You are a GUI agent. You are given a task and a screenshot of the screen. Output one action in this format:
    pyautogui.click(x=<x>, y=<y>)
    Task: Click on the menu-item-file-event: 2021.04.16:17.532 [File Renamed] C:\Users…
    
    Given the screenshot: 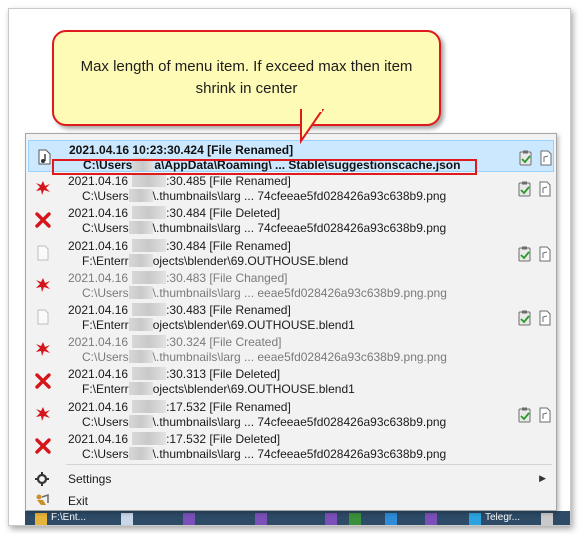 What is the action you would take?
    pyautogui.click(x=291, y=414)
    